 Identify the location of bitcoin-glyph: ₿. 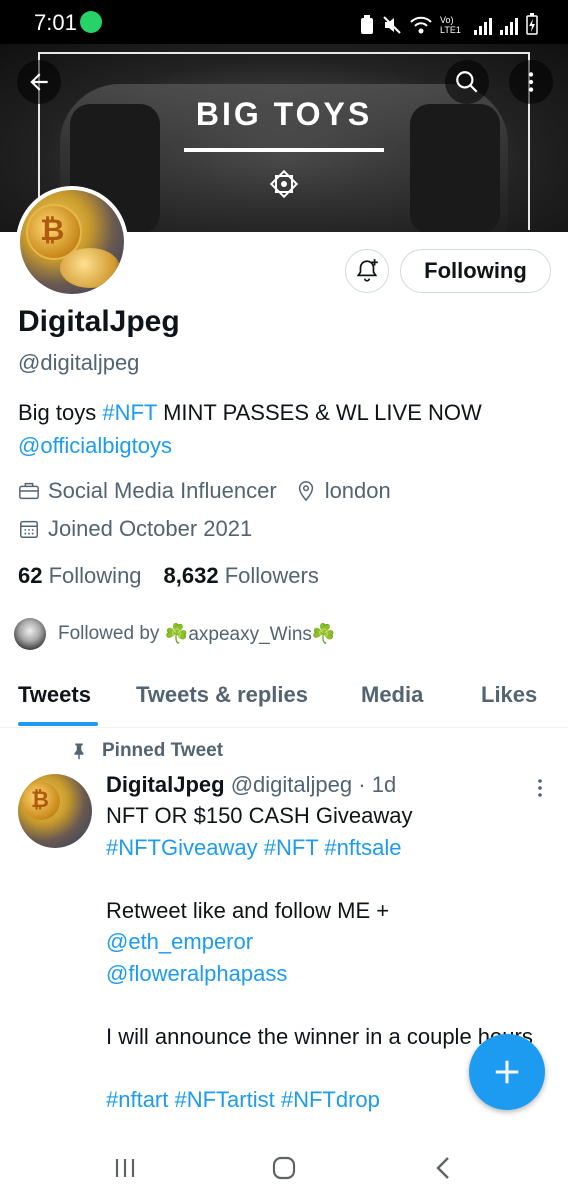
(52, 230).